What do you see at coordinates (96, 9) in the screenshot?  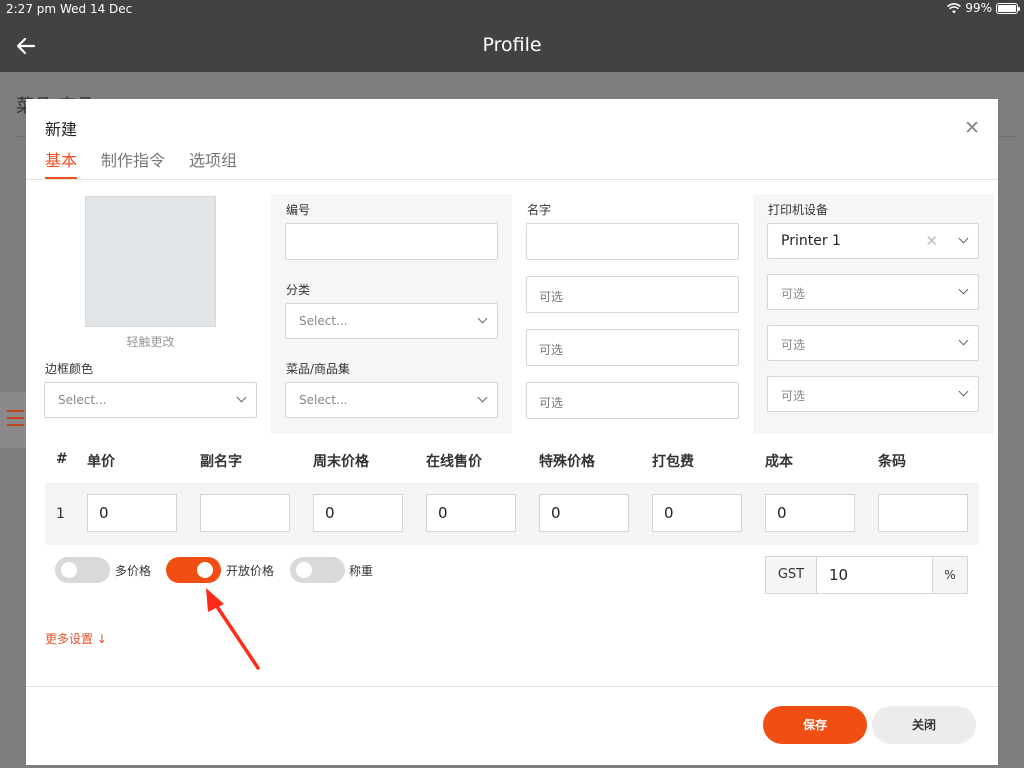 I see `status-date: Wed 14 Dec` at bounding box center [96, 9].